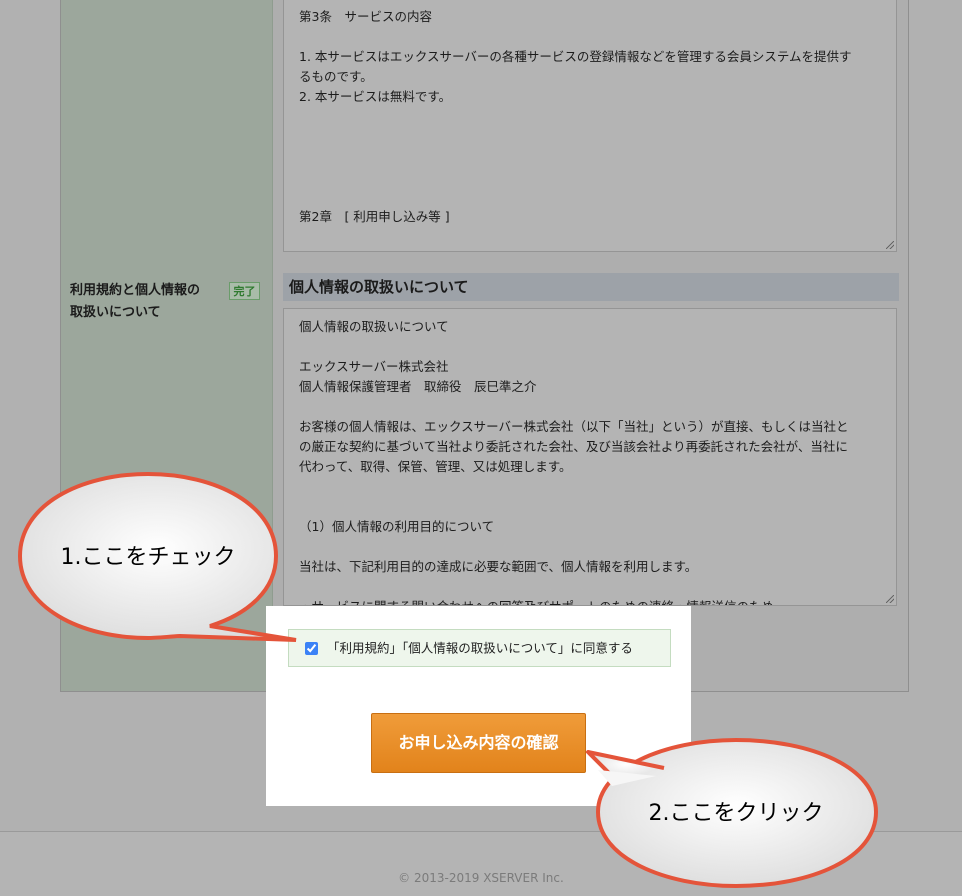 This screenshot has width=962, height=896. I want to click on callout-step2: 2.ここをクリック, so click(732, 813).